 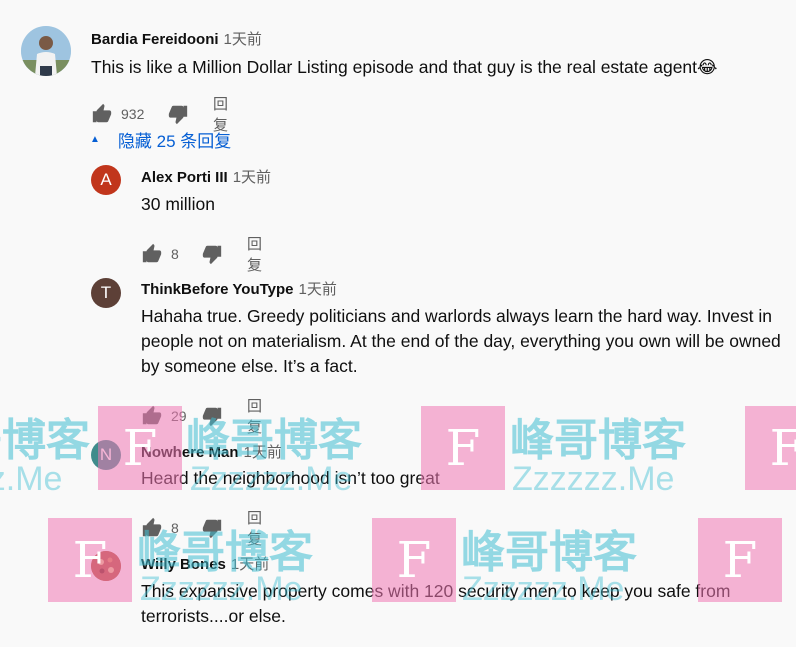 I want to click on comment-time: 1天前, so click(x=243, y=39).